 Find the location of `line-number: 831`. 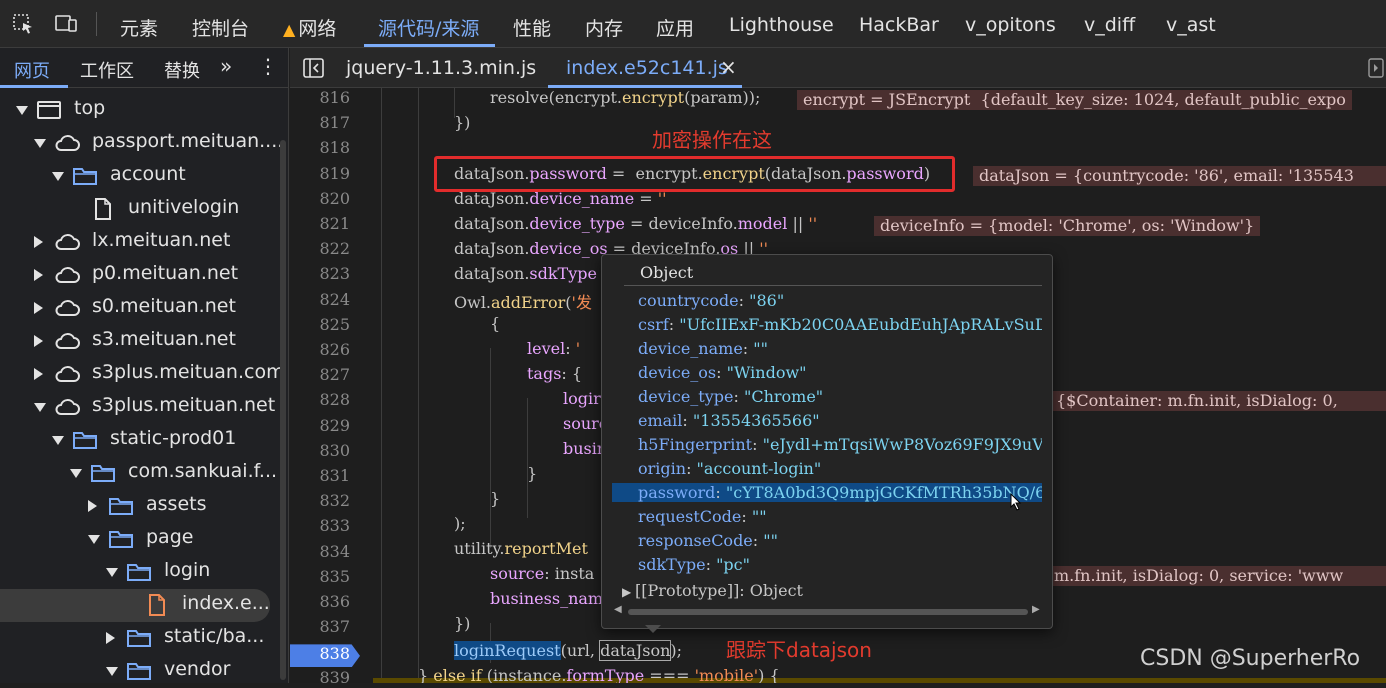

line-number: 831 is located at coordinates (320, 475).